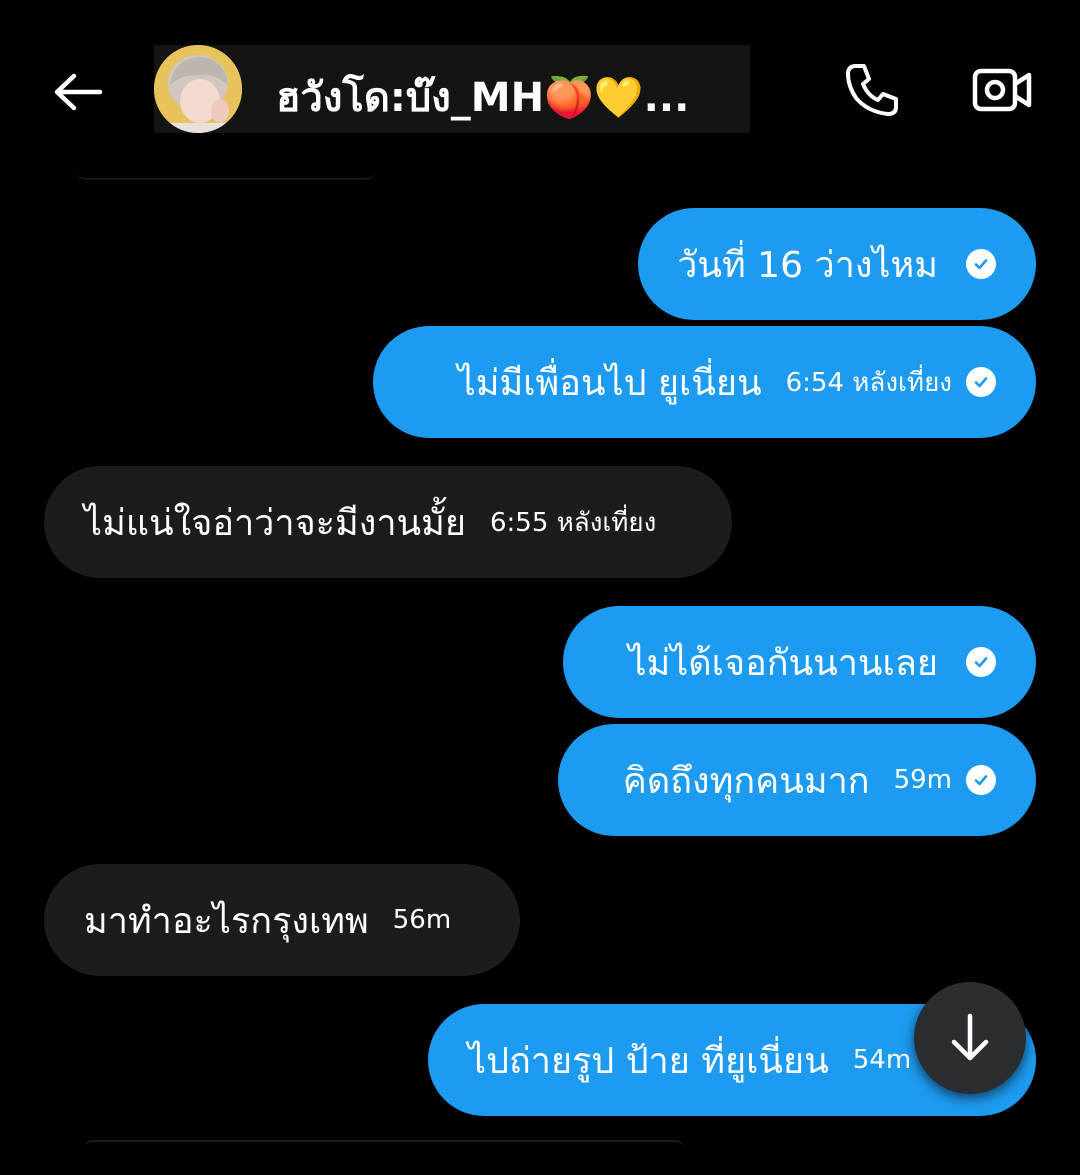  Describe the element at coordinates (882, 1060) in the screenshot. I see `message-time: 54m` at that location.